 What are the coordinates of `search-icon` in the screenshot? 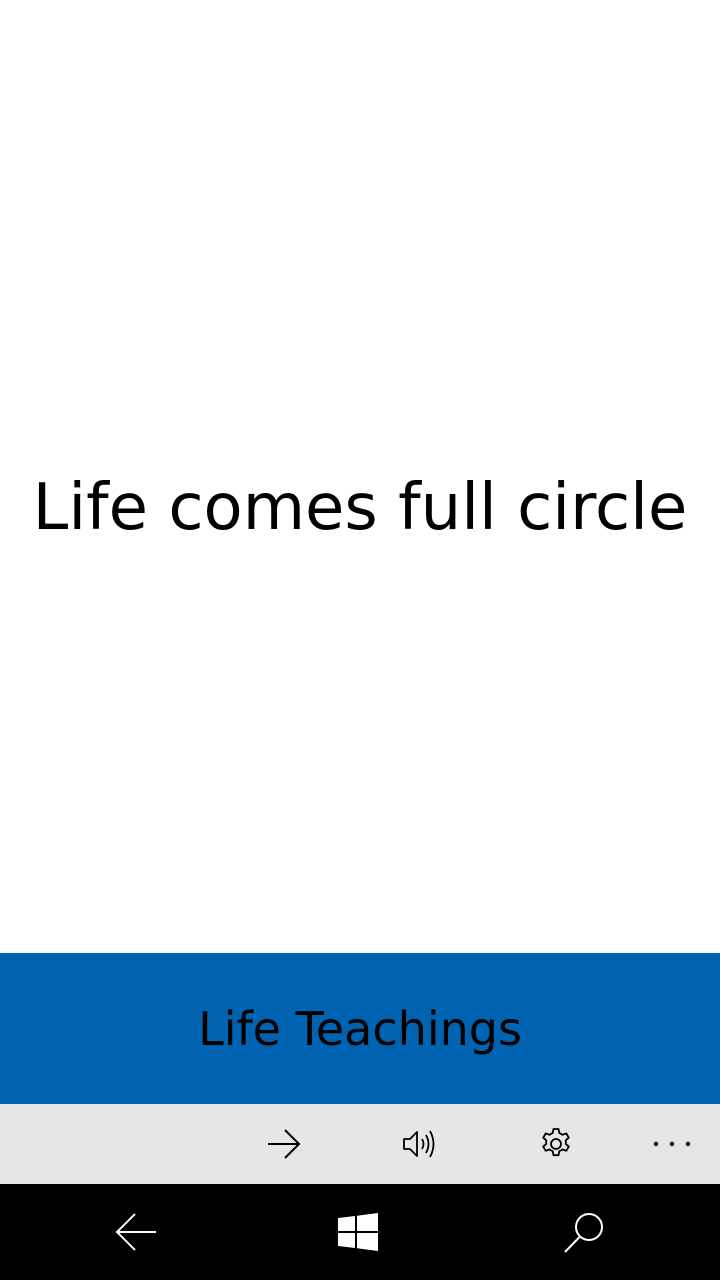 It's located at (584, 1232).